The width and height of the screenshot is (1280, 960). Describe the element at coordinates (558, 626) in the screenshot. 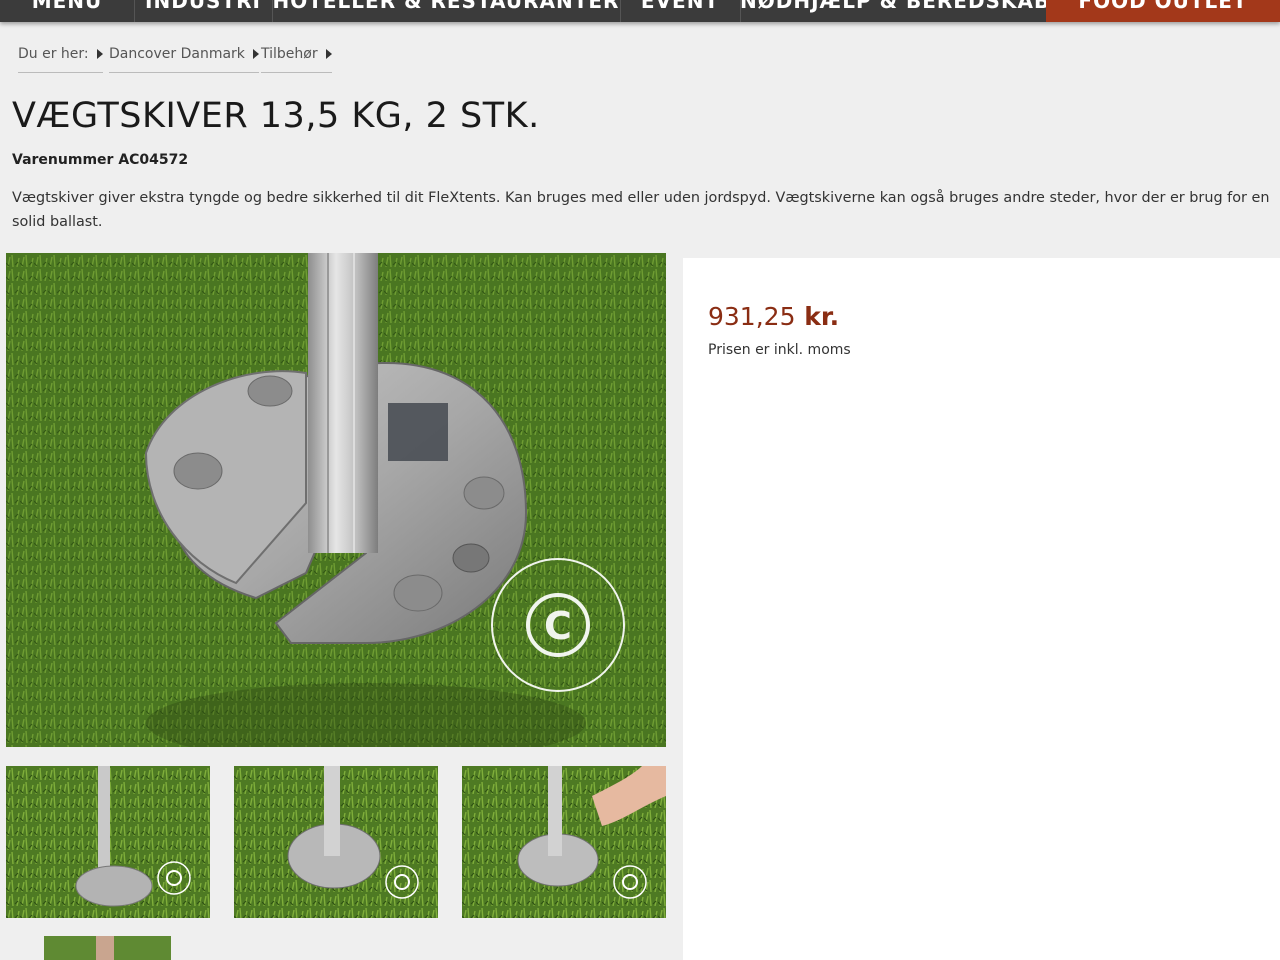

I see `svg-text: C` at that location.